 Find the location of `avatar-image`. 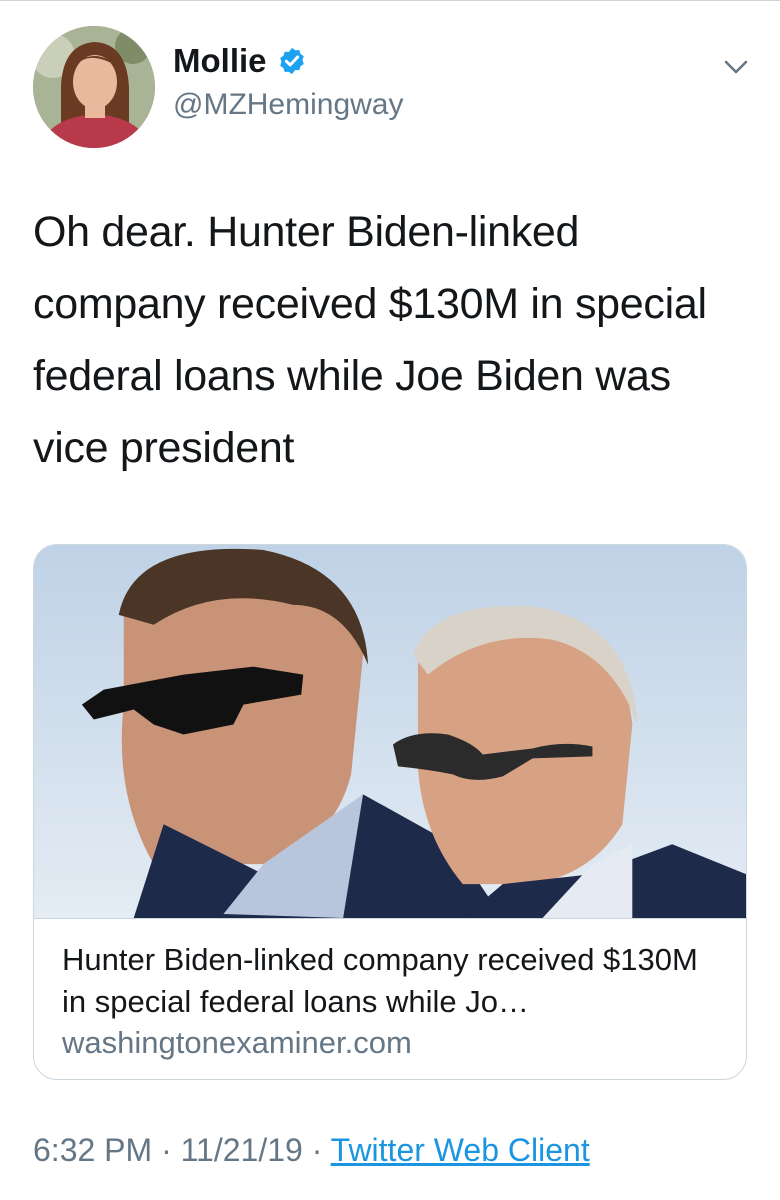

avatar-image is located at coordinates (94, 87).